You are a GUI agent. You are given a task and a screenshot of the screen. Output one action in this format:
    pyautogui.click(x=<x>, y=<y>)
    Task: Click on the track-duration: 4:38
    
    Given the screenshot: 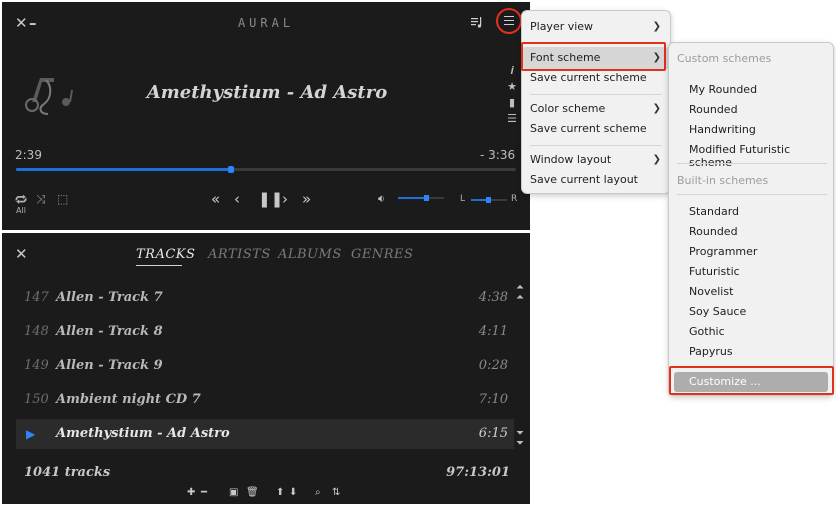 What is the action you would take?
    pyautogui.click(x=493, y=297)
    